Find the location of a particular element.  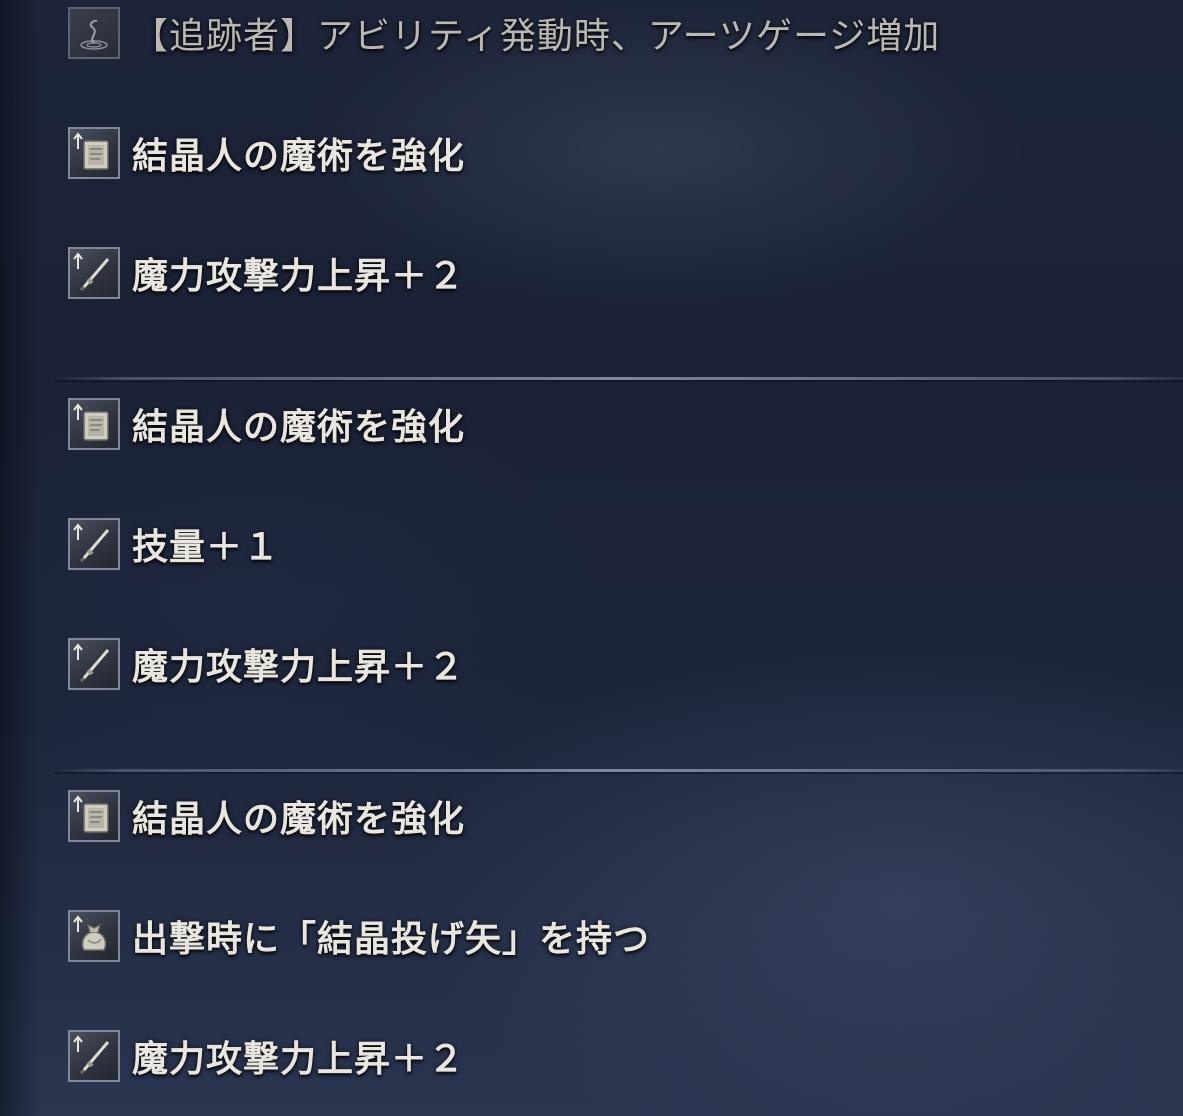

effect-row-top: 【追跡者】アビリティ発動時、アーツゲージ増加 is located at coordinates (504, 33).